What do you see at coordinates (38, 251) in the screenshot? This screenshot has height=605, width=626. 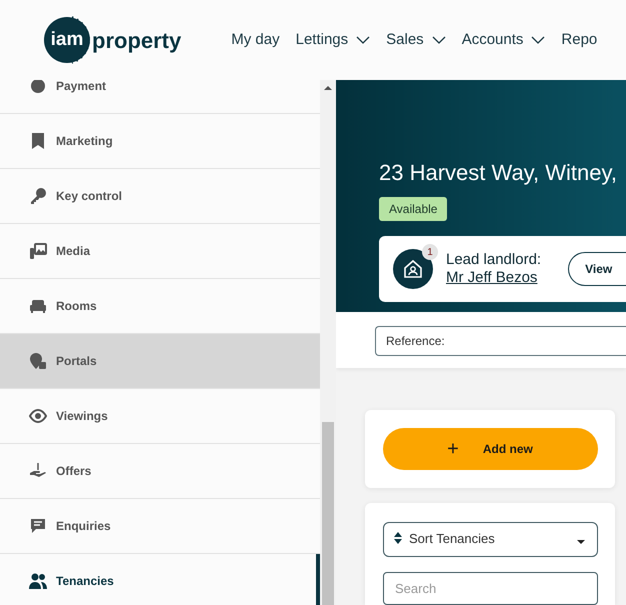 I see `images-icon` at bounding box center [38, 251].